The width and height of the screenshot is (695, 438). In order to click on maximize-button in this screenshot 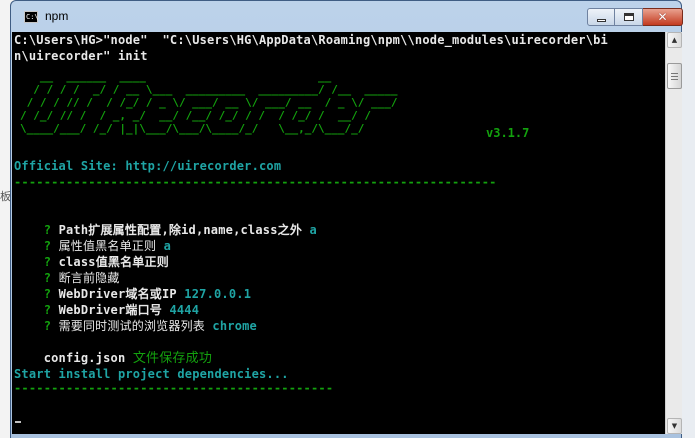, I will do `click(629, 17)`.